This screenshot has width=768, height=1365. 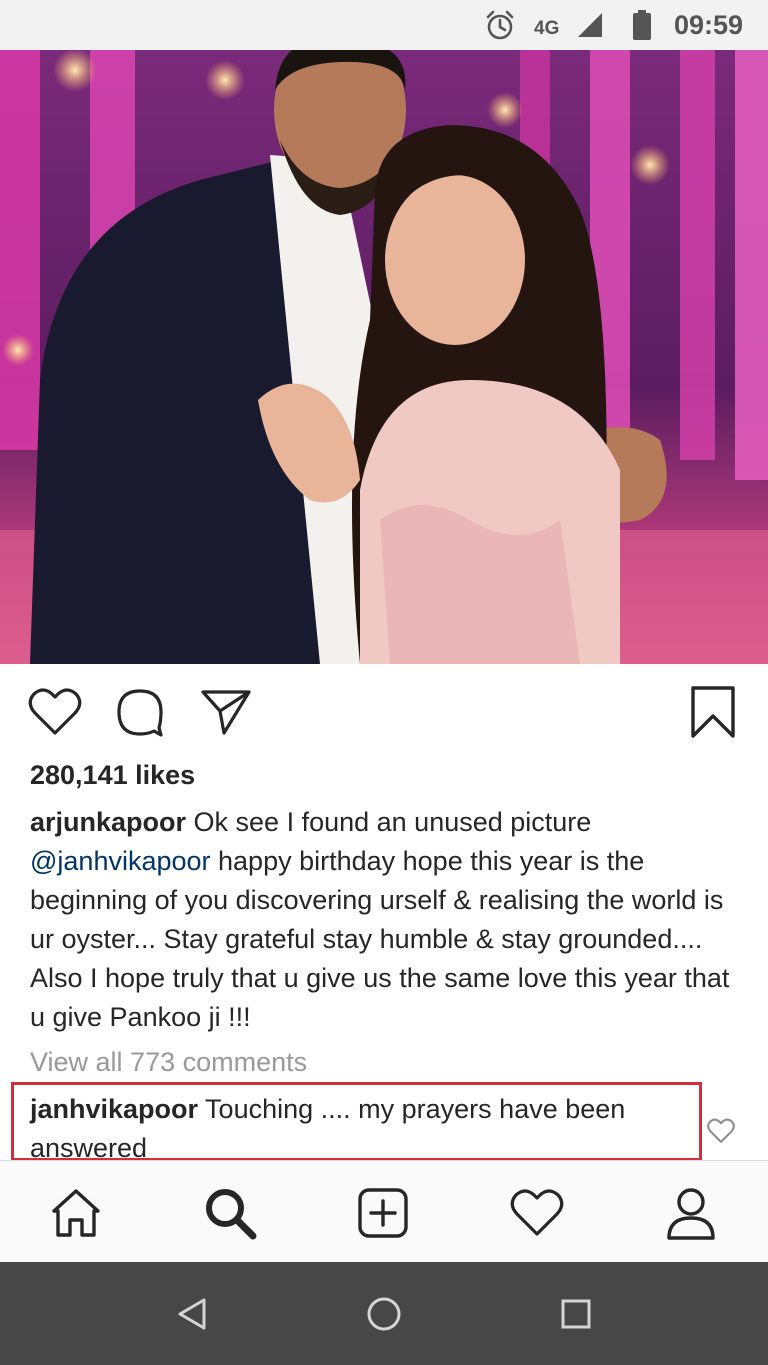 I want to click on home-circle-icon, so click(x=384, y=1314).